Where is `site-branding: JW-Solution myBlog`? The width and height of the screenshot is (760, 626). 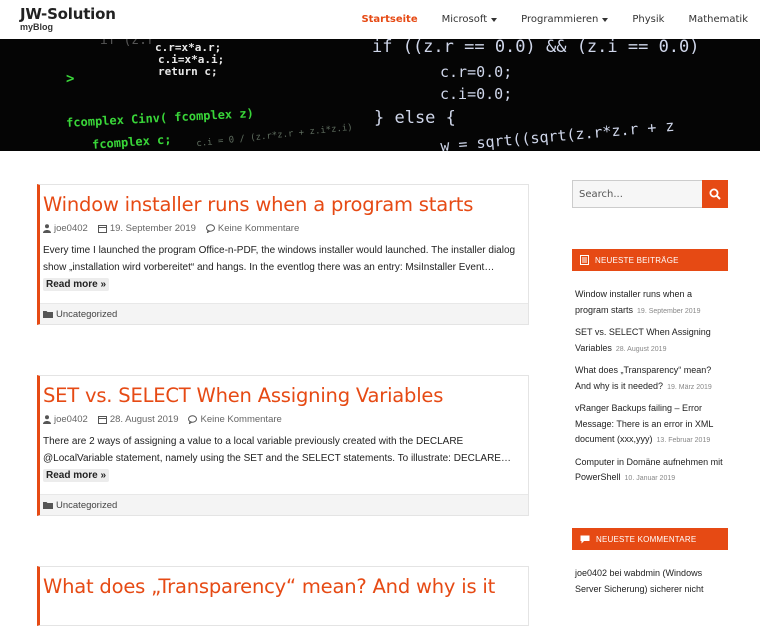 site-branding: JW-Solution myBlog is located at coordinates (68, 18).